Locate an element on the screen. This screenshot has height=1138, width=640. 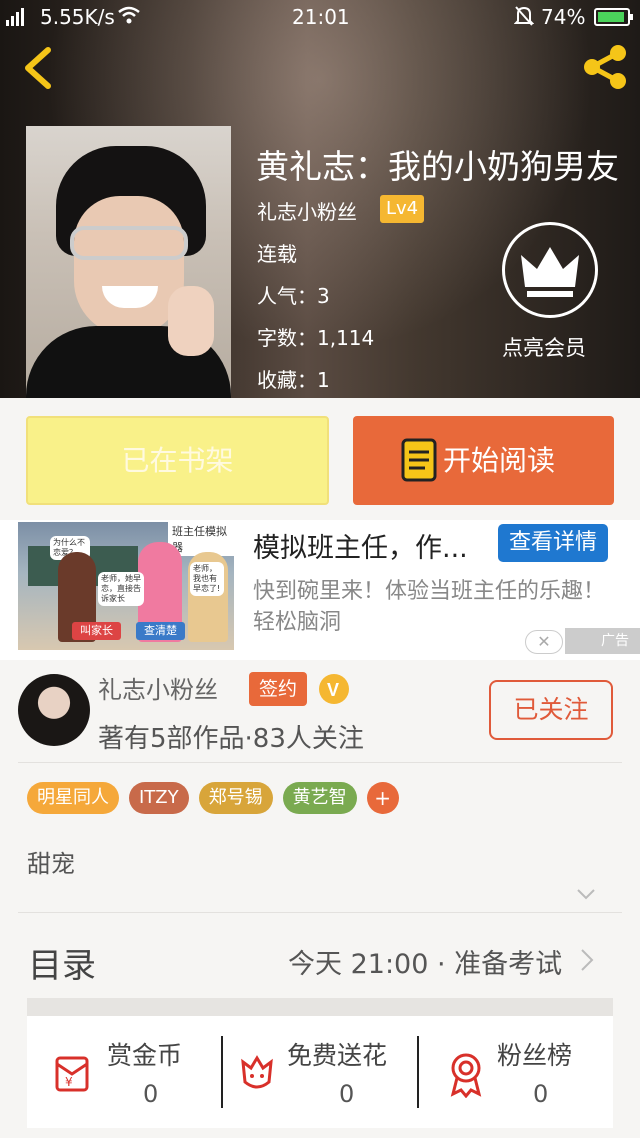
ad-description: 快到碗里来！体验当班主任的乐趣！轻松脑洞 is located at coordinates (429, 607).